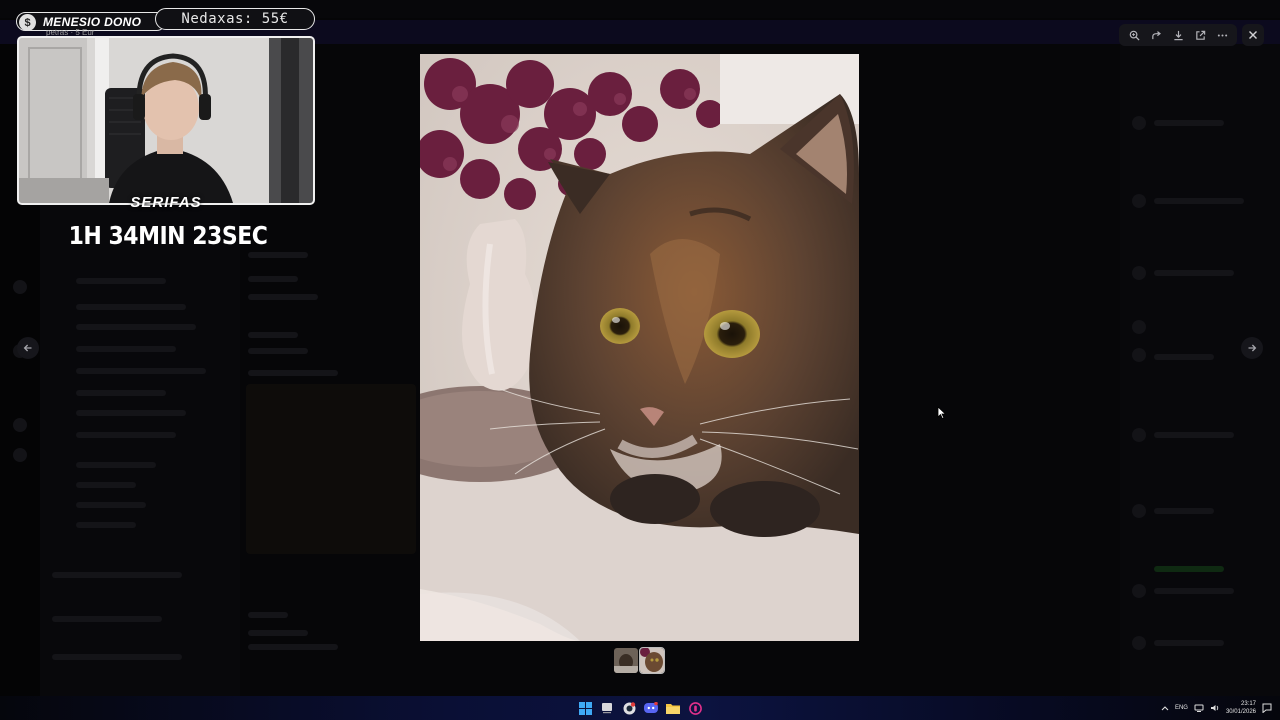  What do you see at coordinates (1253, 35) in the screenshot?
I see `close-icon` at bounding box center [1253, 35].